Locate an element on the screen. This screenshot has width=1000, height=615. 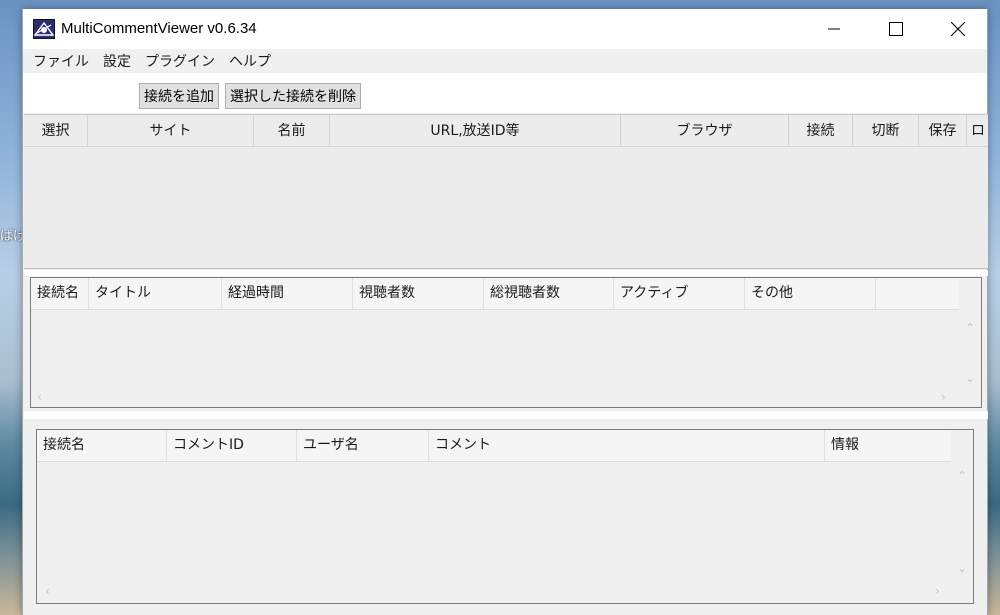
col-empty is located at coordinates (917, 293).